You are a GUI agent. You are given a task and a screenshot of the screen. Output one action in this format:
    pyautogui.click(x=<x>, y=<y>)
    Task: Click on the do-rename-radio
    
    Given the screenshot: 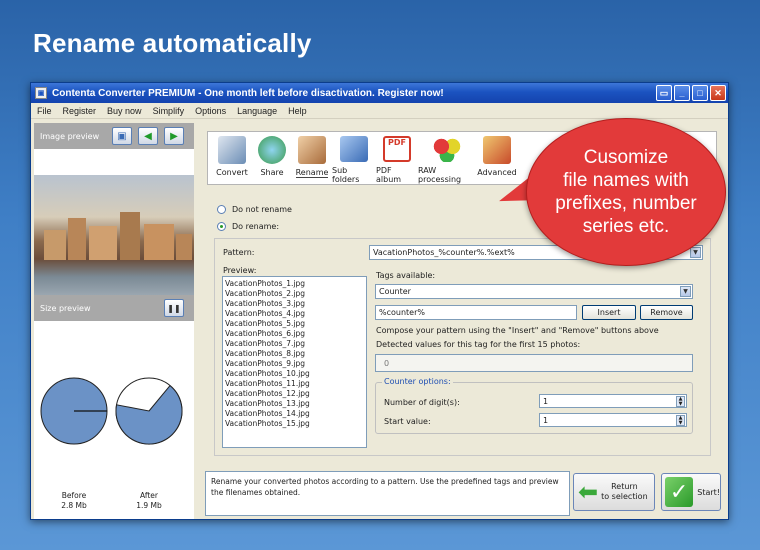 What is the action you would take?
    pyautogui.click(x=221, y=226)
    